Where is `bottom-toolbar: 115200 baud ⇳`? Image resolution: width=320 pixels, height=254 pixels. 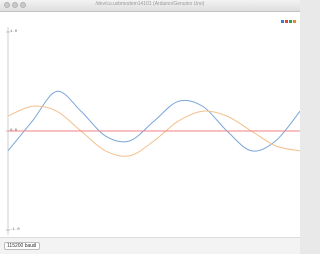
bottom-toolbar: 115200 baud ⇳ is located at coordinates (150, 245).